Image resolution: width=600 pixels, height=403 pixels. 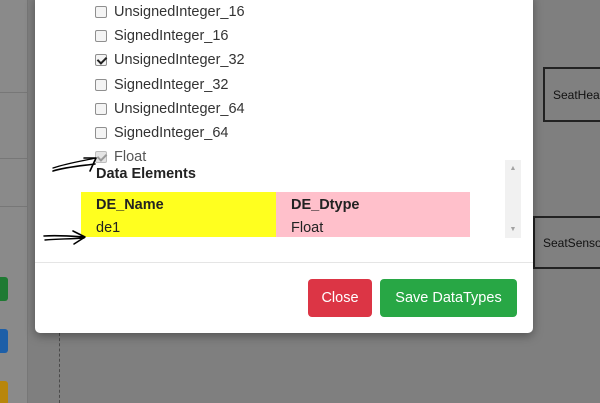 I want to click on data-elements-panel: Data Elements DE_Name DE_Dtype de1 Float, so click(x=284, y=202).